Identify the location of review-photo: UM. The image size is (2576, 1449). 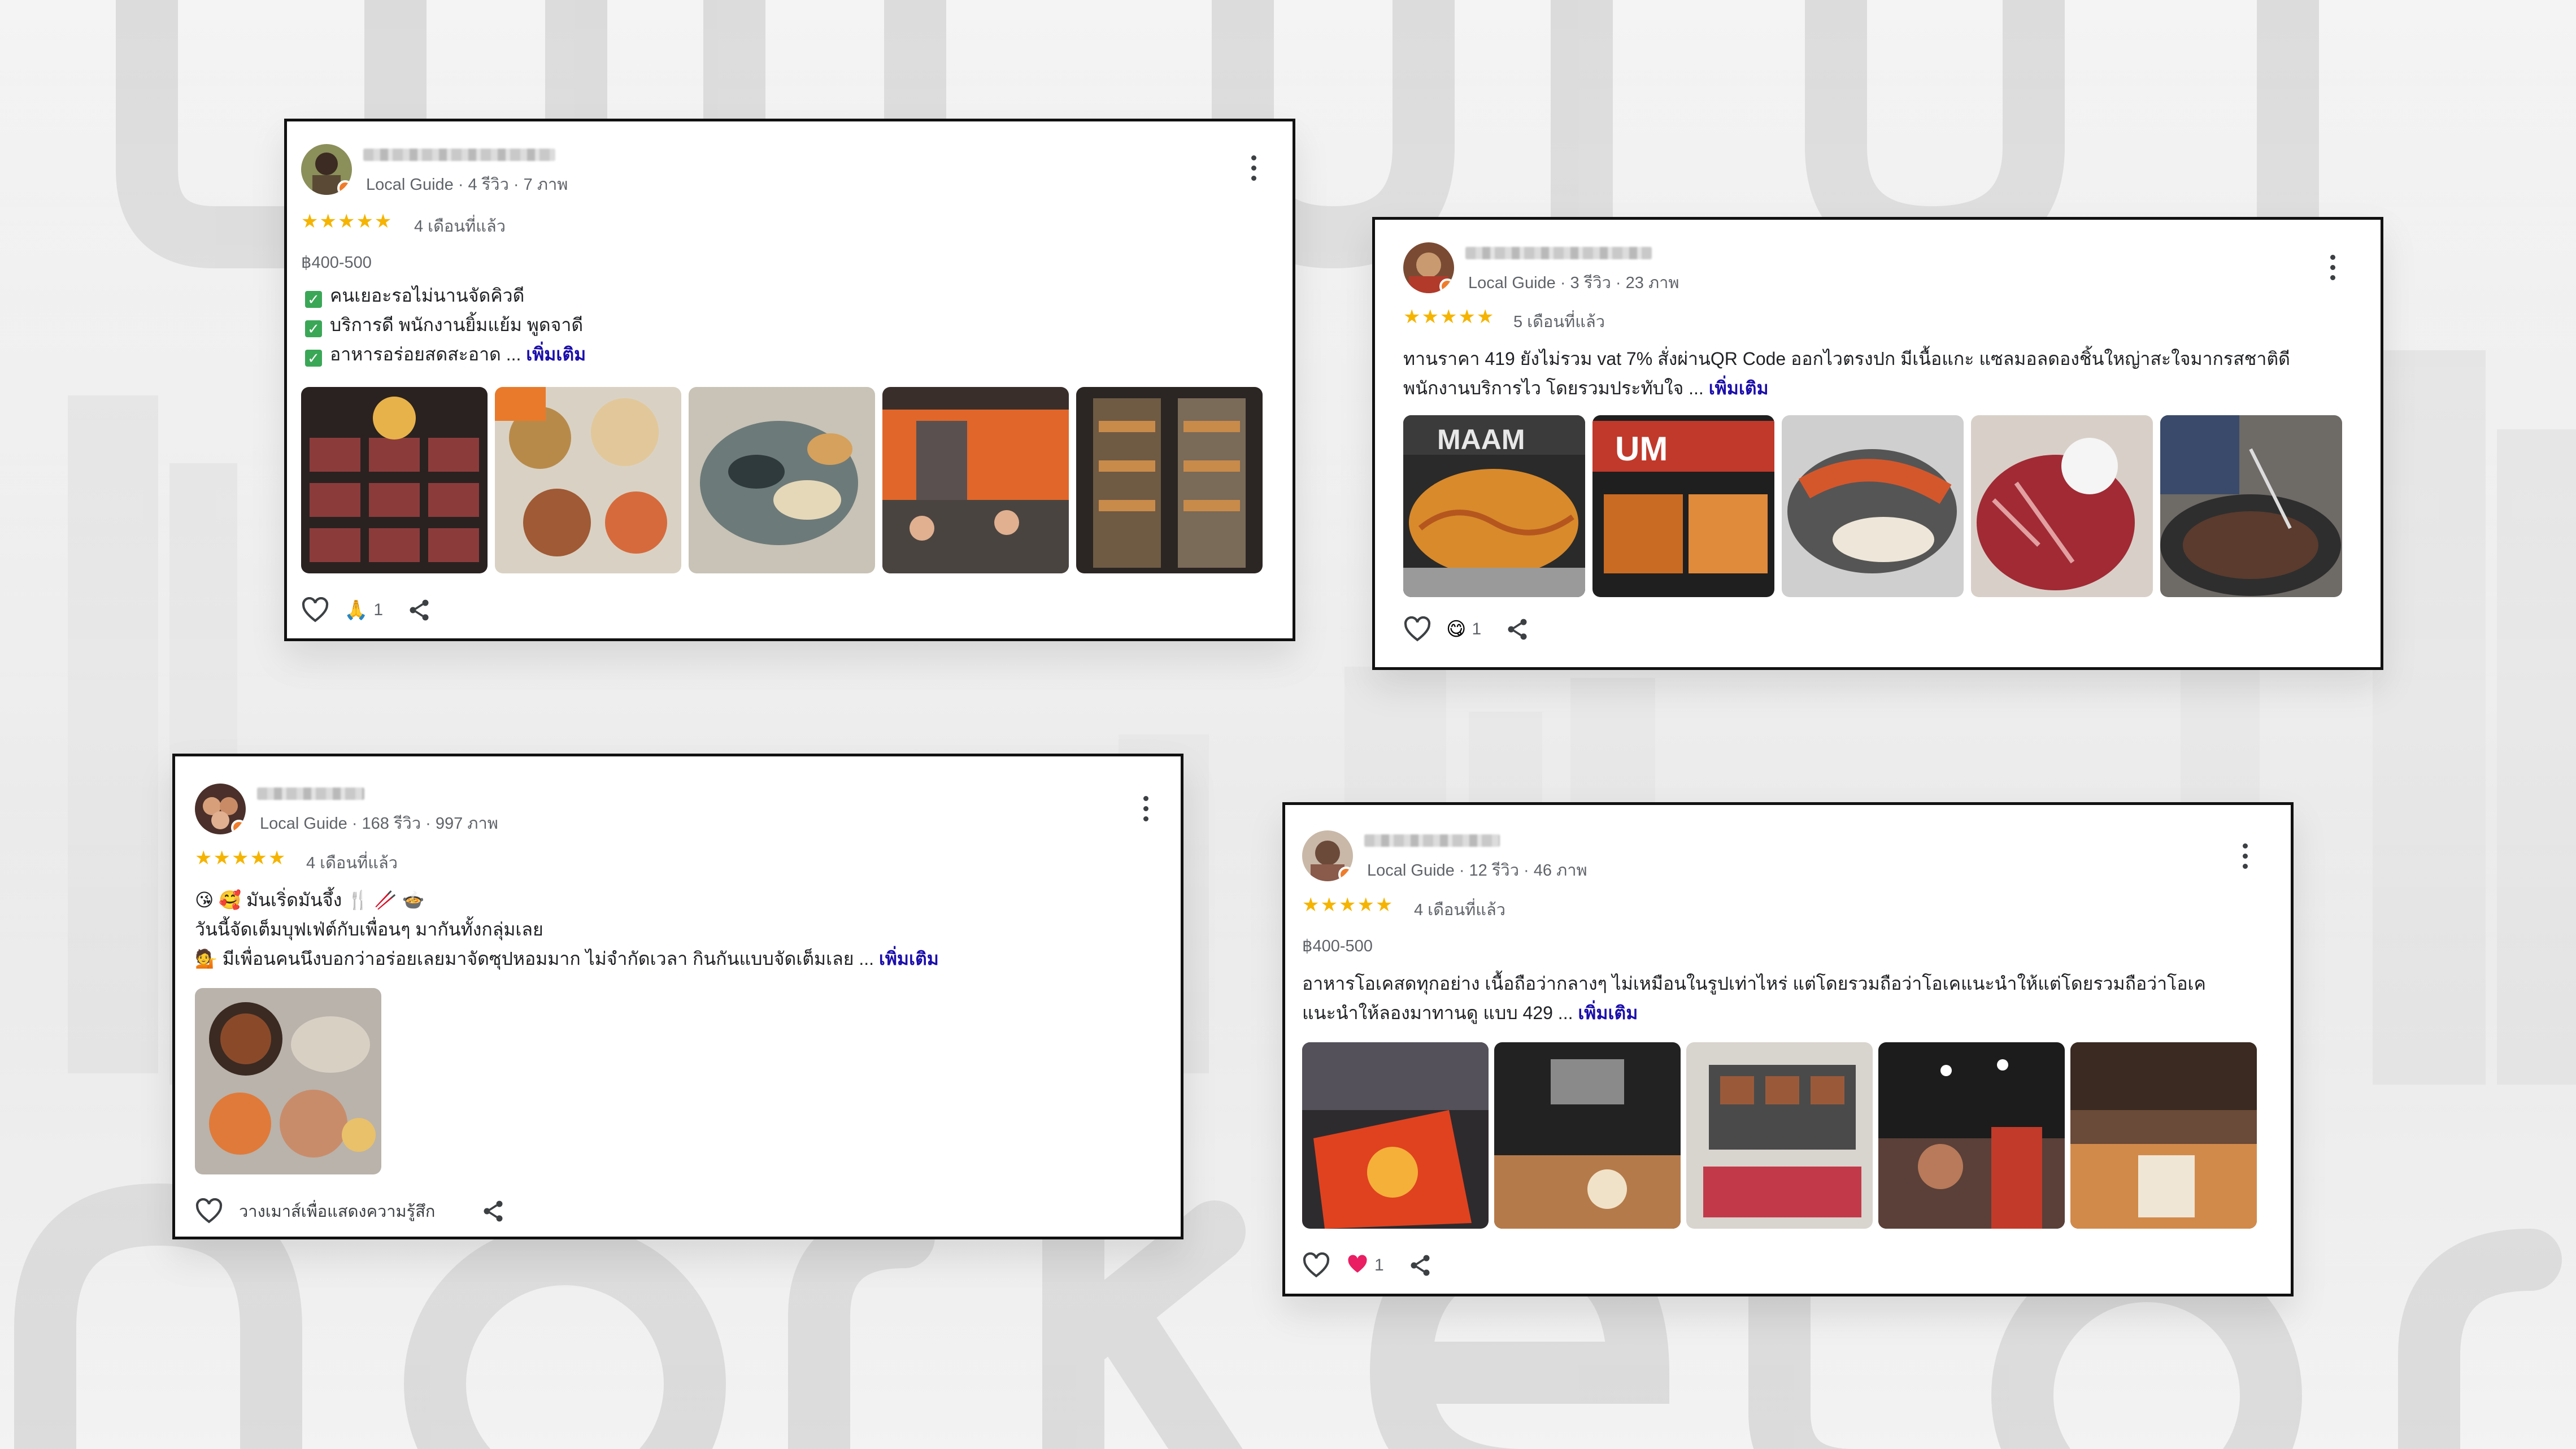
(1683, 506).